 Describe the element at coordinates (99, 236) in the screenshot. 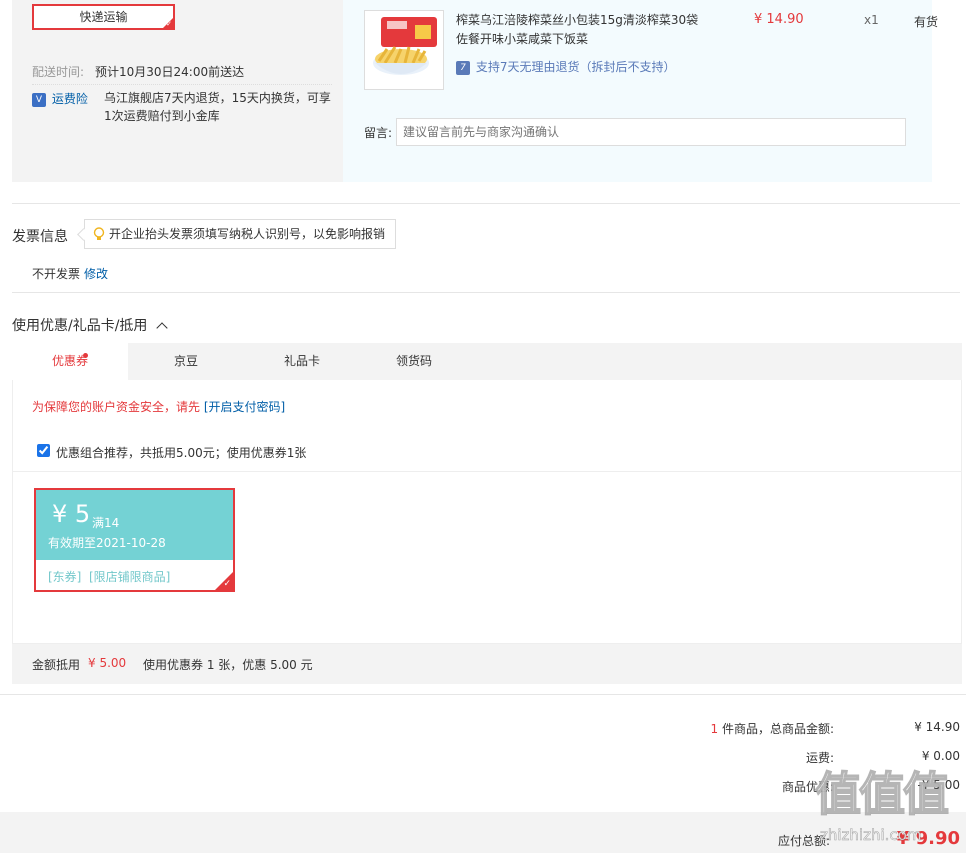

I see `lightbulb-icon` at that location.